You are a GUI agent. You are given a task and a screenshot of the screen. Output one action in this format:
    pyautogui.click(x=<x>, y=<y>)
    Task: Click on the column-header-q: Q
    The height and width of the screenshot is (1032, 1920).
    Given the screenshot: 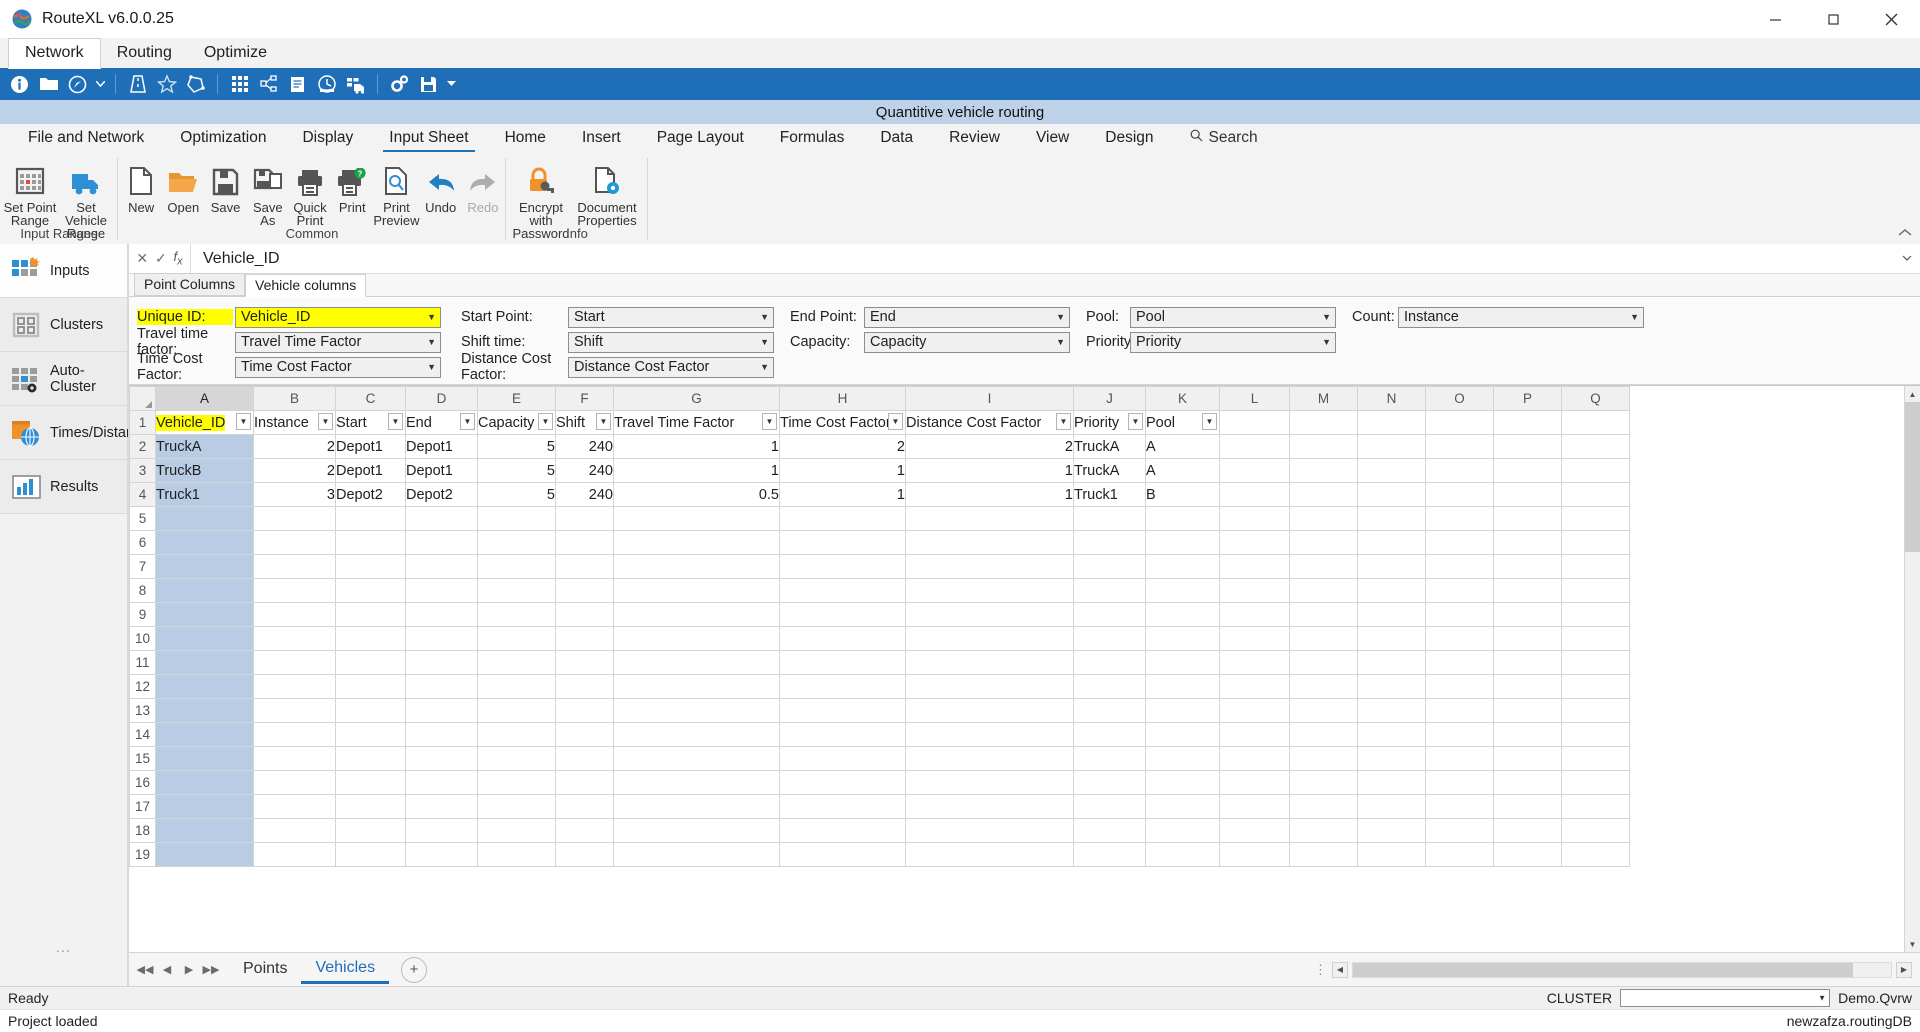 What is the action you would take?
    pyautogui.click(x=1595, y=398)
    